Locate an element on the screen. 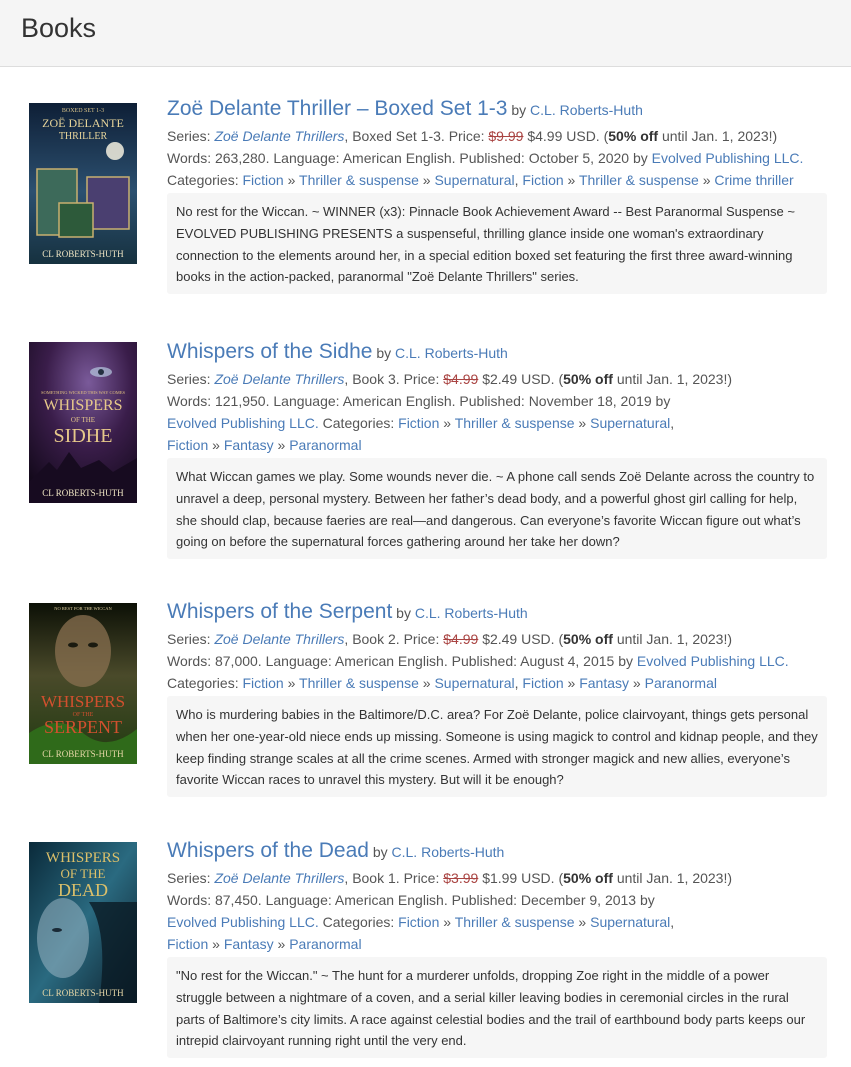 This screenshot has width=851, height=1067. cover-text-line3: DEAD is located at coordinates (83, 890).